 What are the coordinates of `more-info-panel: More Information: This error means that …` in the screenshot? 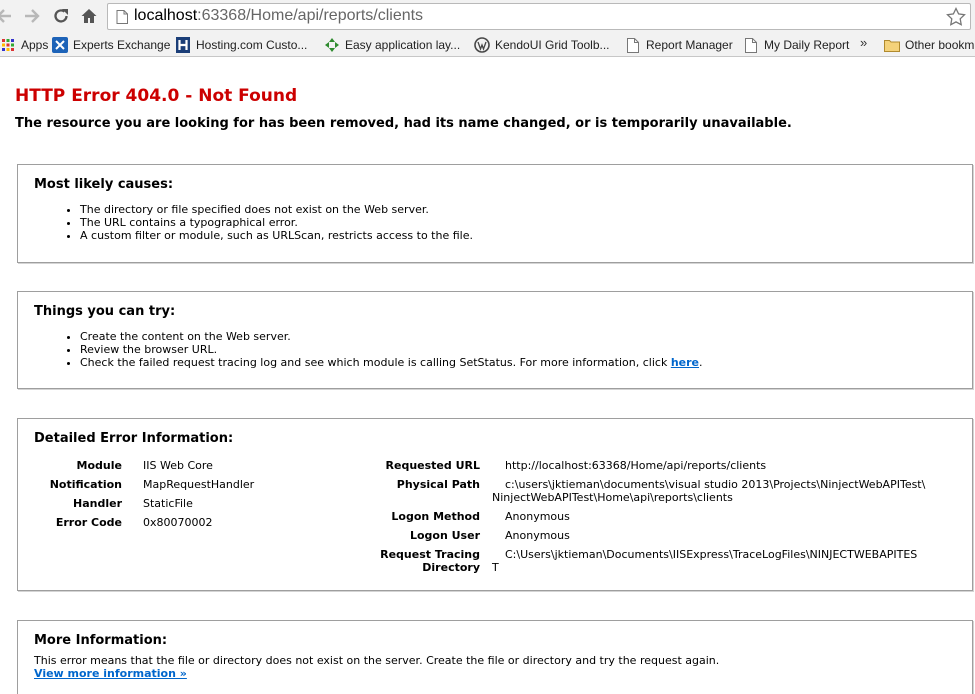 It's located at (495, 657).